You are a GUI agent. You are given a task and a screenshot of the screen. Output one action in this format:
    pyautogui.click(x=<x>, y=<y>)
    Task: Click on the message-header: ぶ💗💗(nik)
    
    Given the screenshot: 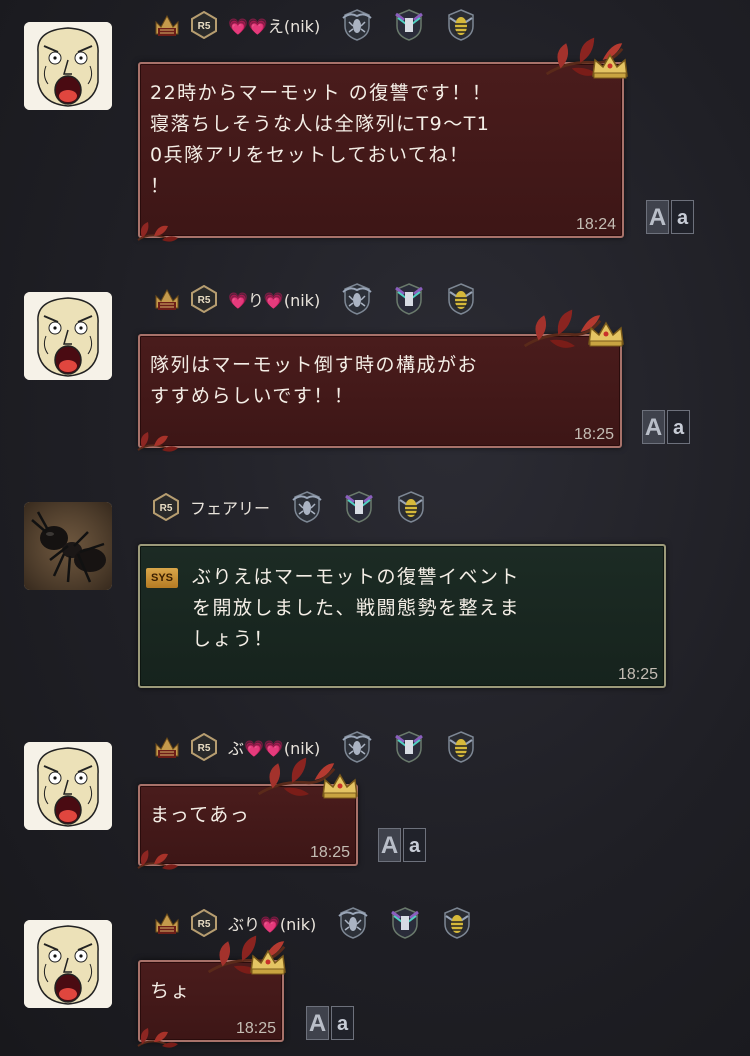 What is the action you would take?
    pyautogui.click(x=315, y=747)
    